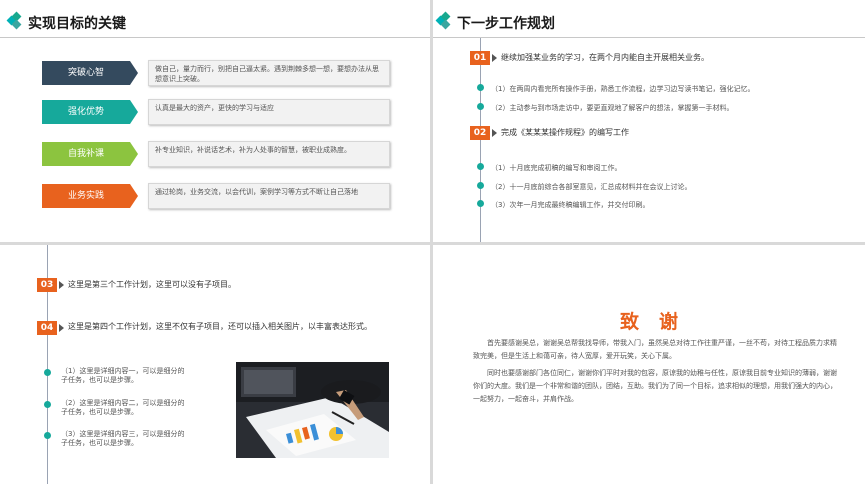 The height and width of the screenshot is (484, 865). What do you see at coordinates (612, 108) in the screenshot?
I see `section-01-item-2: （2）主动参与到市场走访中，要更直观地了解客户的想法，掌握第一手材料。` at bounding box center [612, 108].